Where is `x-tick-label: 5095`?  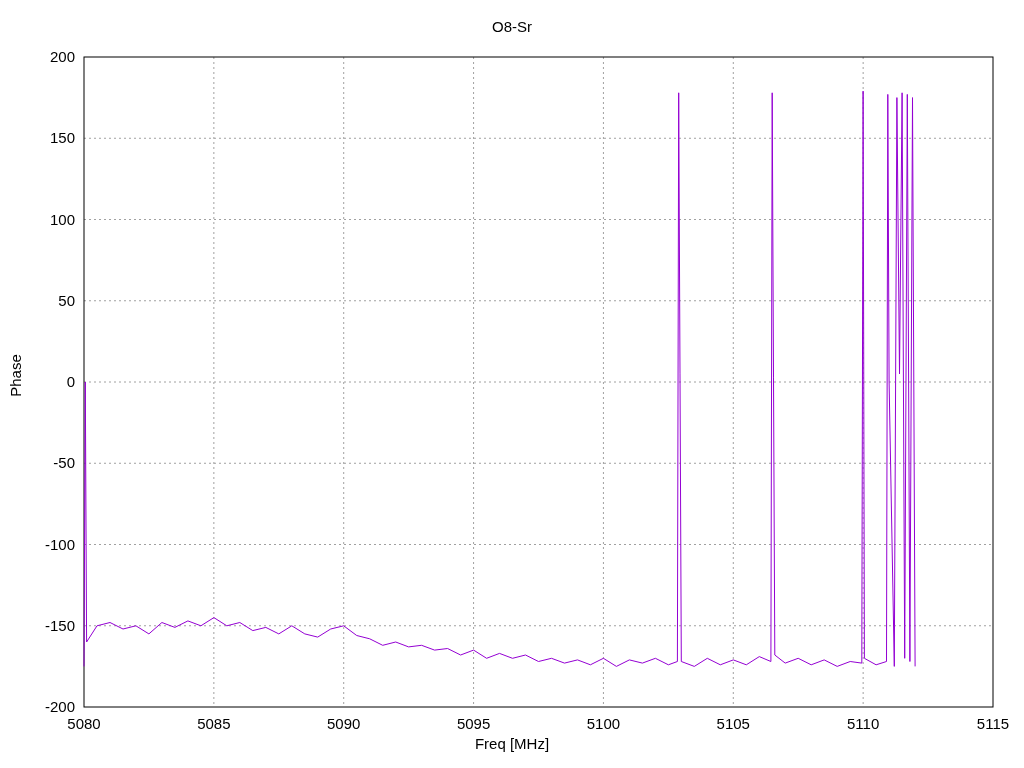
x-tick-label: 5095 is located at coordinates (473, 723).